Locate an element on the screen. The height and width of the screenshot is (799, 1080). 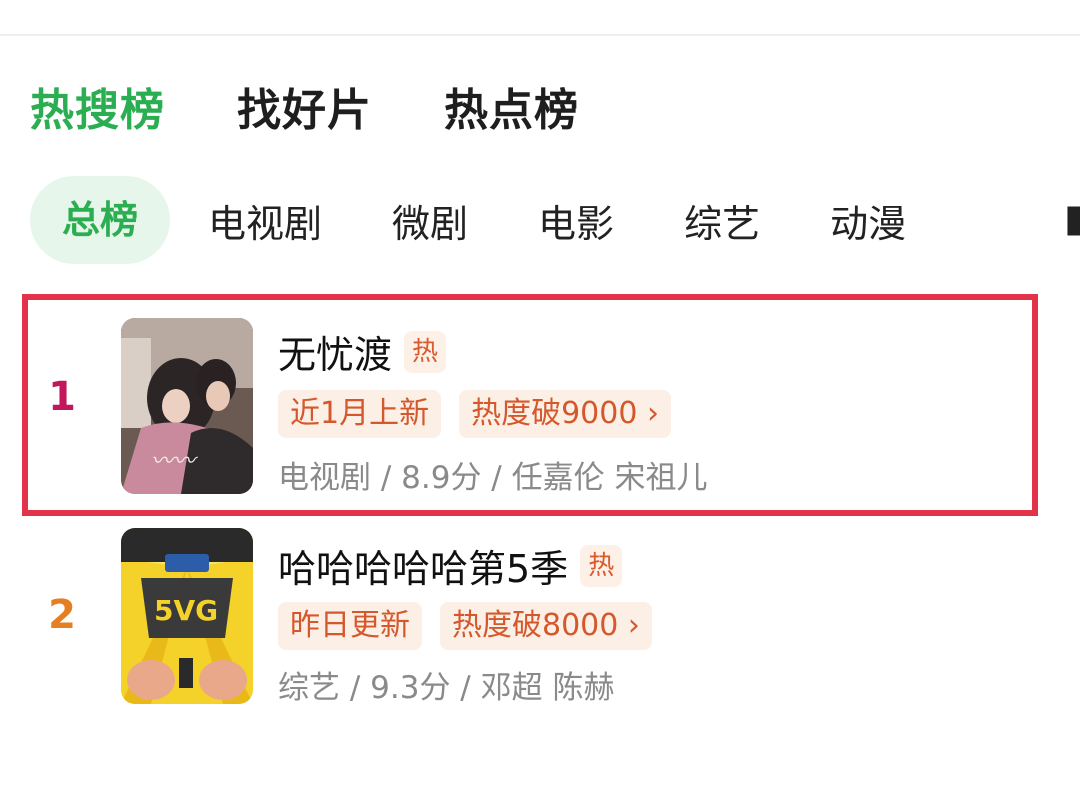
item-title: 哈哈哈哈哈第5季 is located at coordinates (423, 565).